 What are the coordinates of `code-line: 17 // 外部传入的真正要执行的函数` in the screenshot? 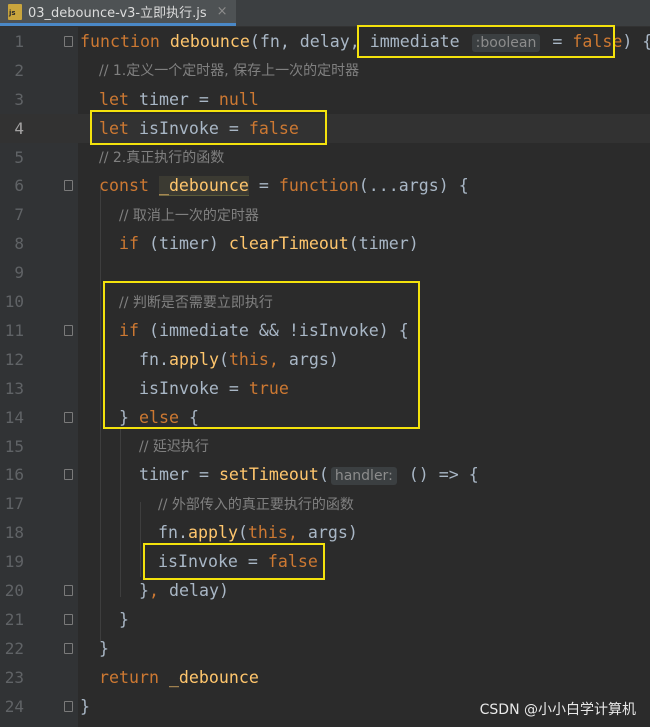 It's located at (325, 503).